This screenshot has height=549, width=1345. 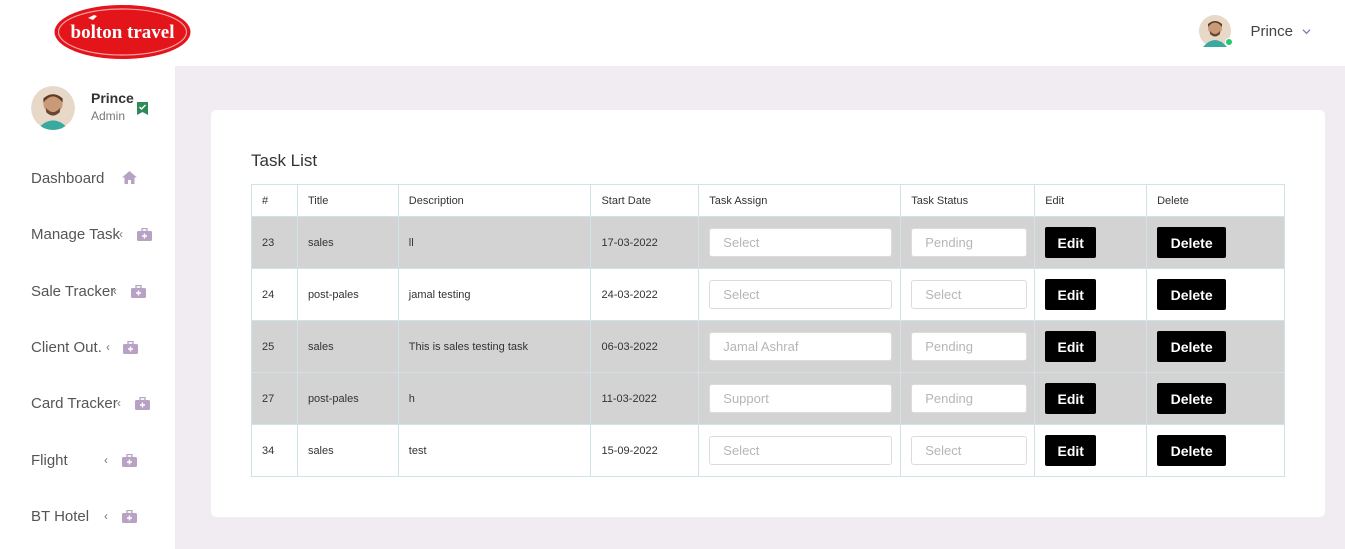 I want to click on column-header-delete: Delete, so click(x=1215, y=200).